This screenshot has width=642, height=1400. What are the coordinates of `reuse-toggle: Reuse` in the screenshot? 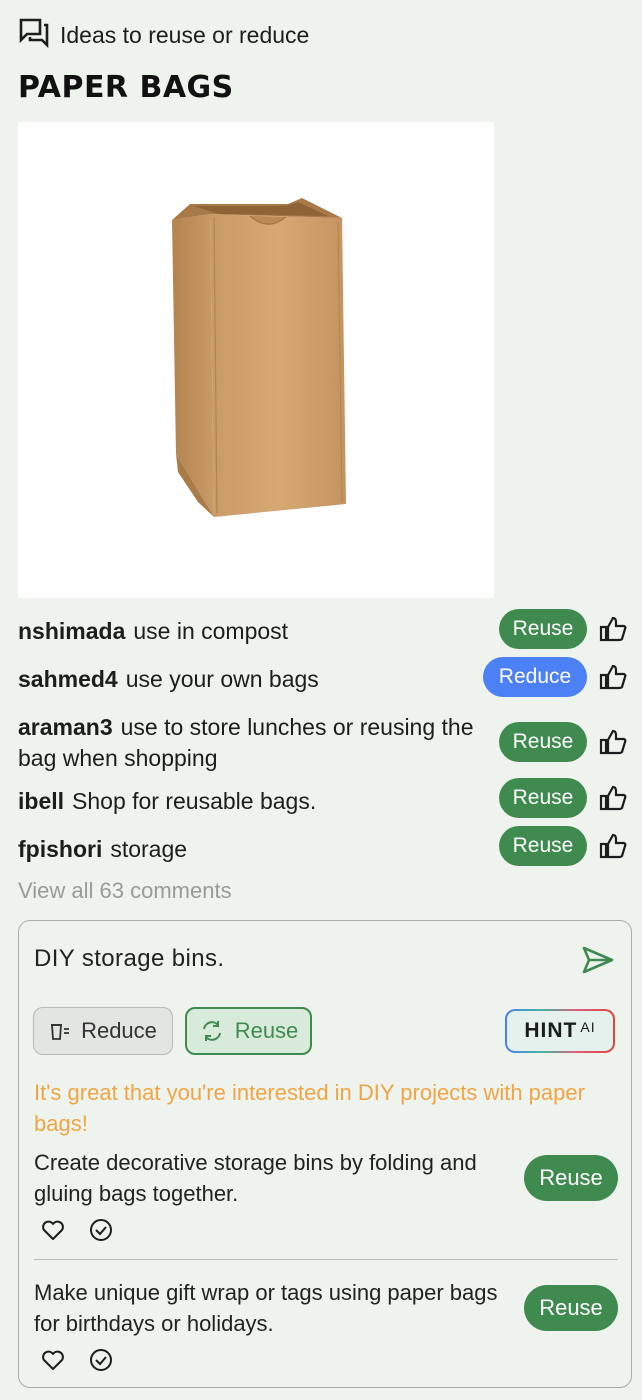 It's located at (248, 1031).